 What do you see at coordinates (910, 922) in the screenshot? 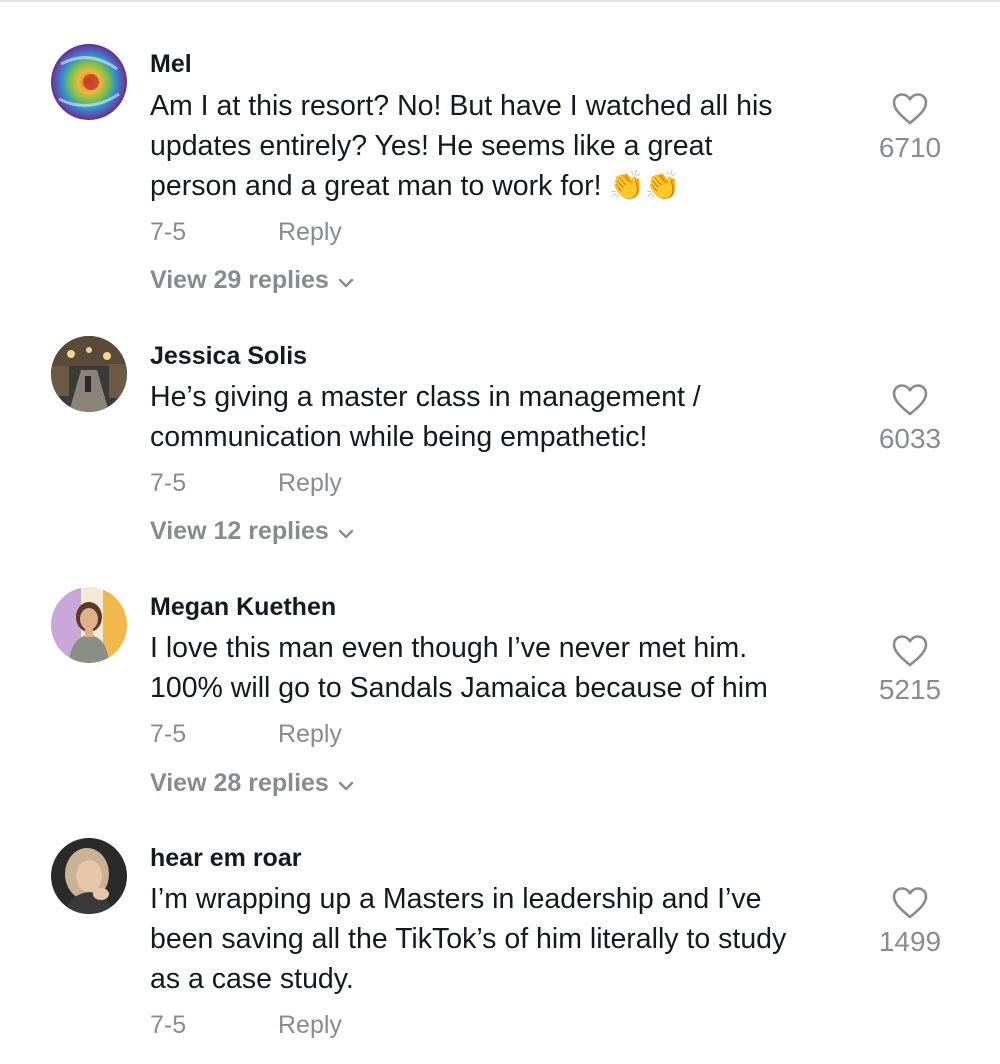
I see `like-control: 1499` at bounding box center [910, 922].